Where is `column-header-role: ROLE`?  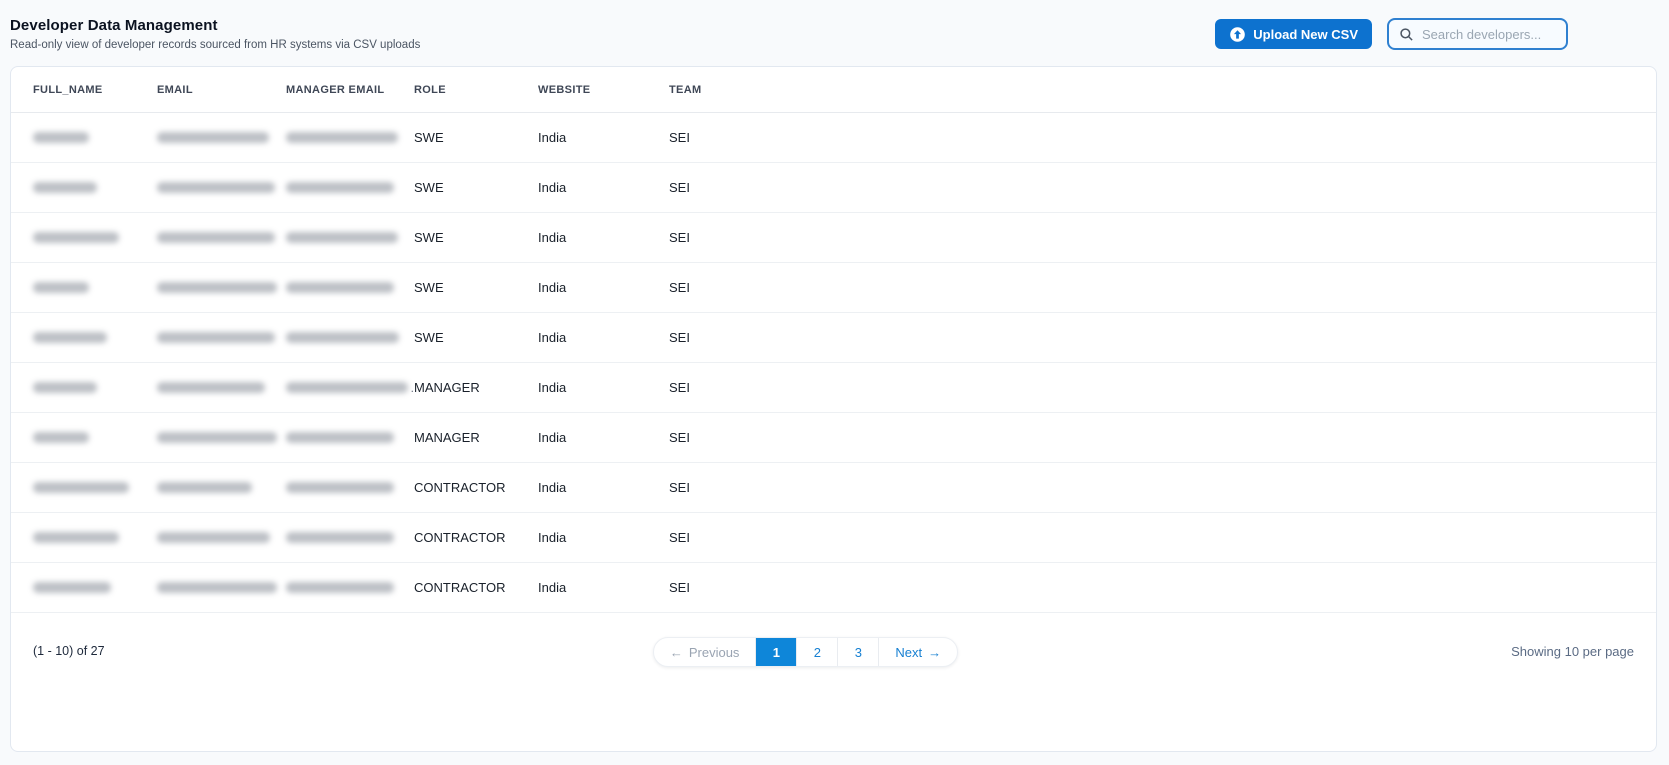
column-header-role: ROLE is located at coordinates (430, 89).